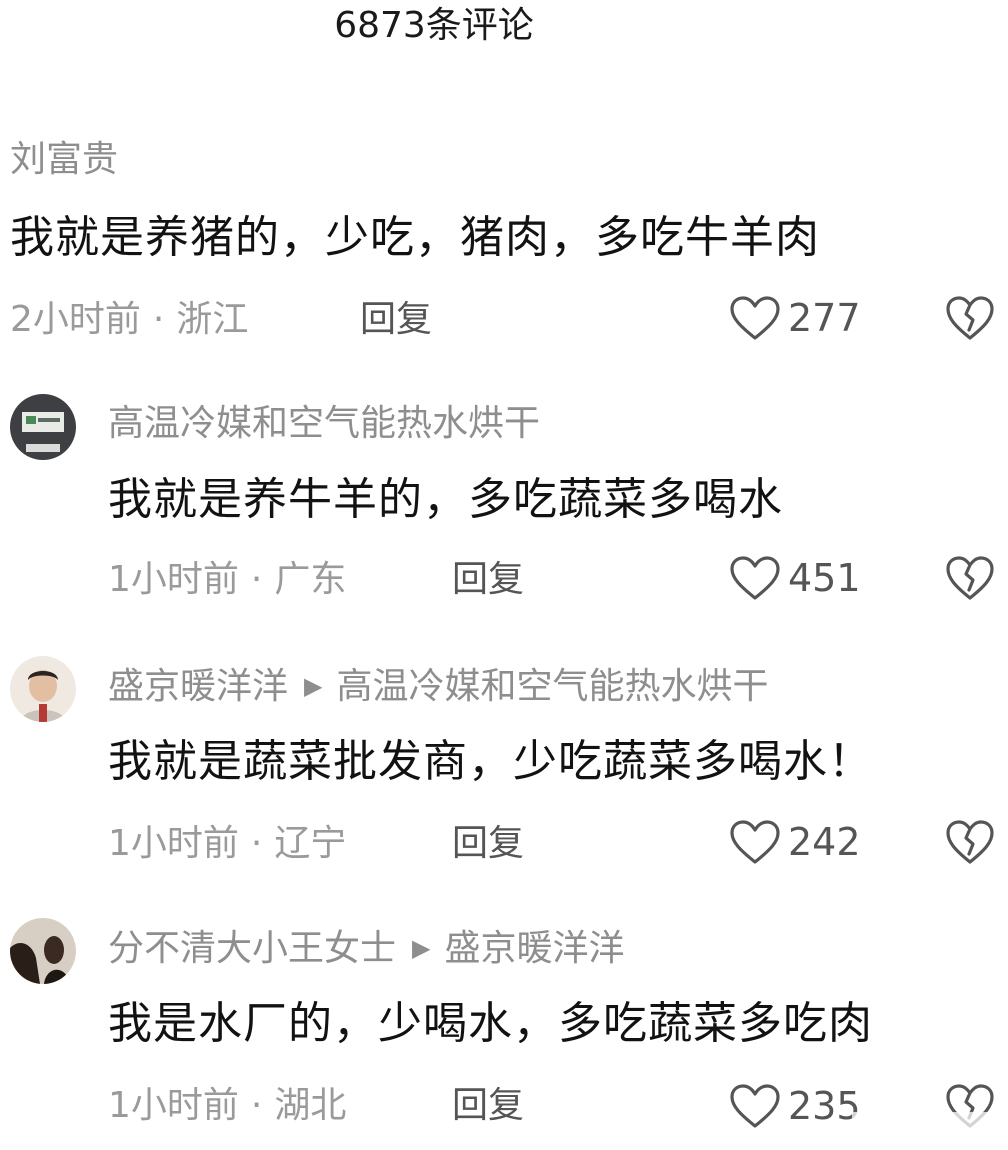 The image size is (1008, 1150). Describe the element at coordinates (490, 761) in the screenshot. I see `comment-text: 我就是蔬菜批发商，少吃蔬菜多喝水！` at that location.